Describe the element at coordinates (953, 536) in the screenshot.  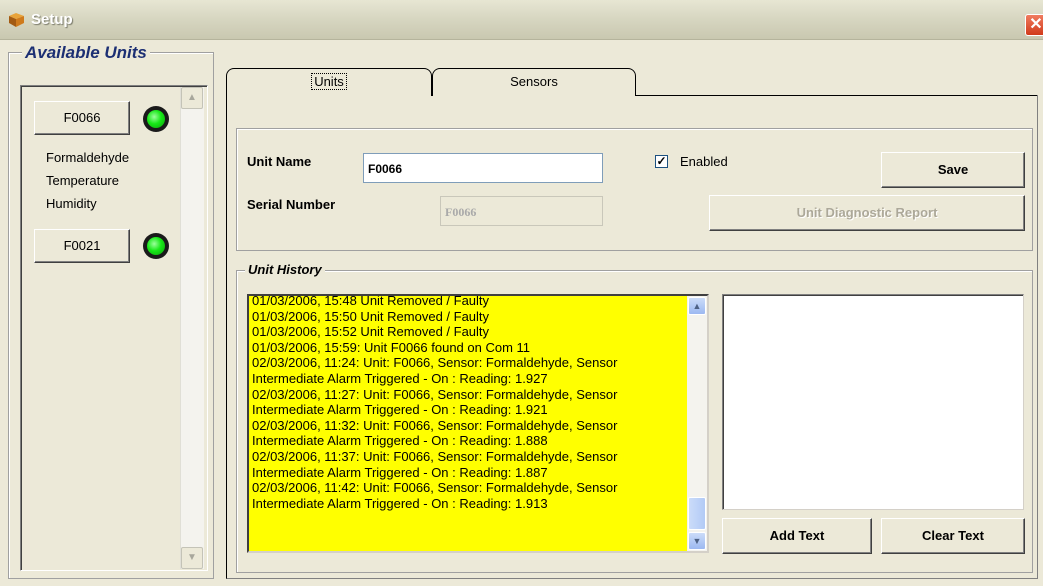
I see `clear-text-button: Clear Text` at that location.